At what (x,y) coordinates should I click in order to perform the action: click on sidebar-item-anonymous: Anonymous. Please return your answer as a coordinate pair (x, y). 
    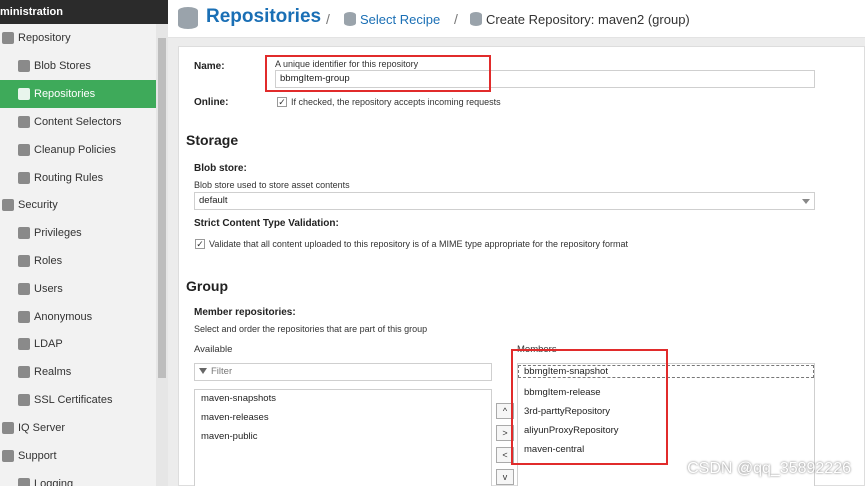
    Looking at the image, I should click on (78, 317).